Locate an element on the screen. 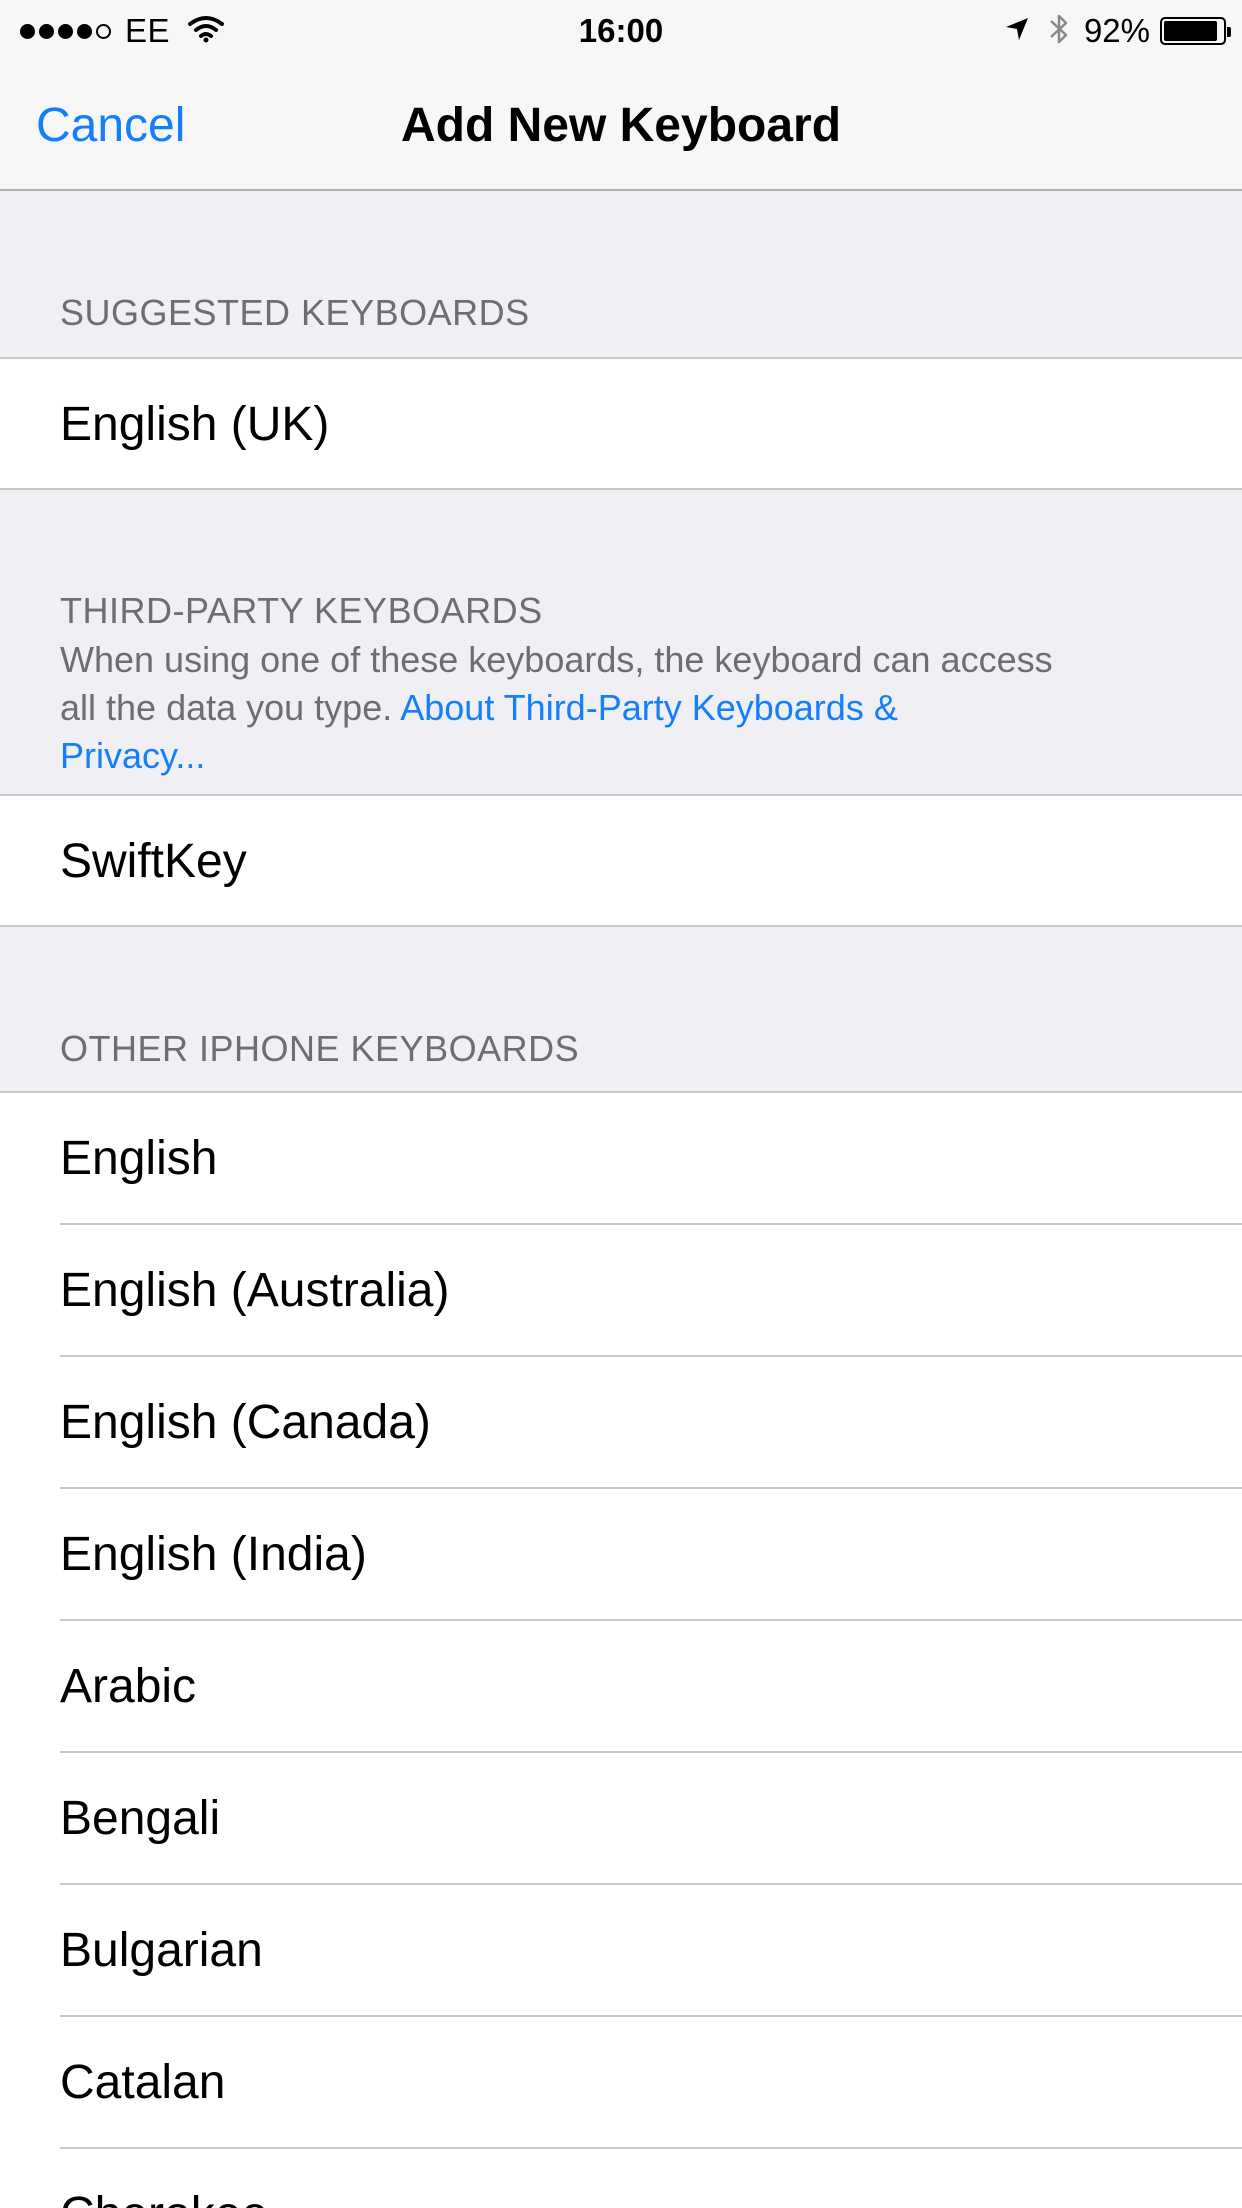  keyboard-label: Bulgarian is located at coordinates (161, 1950).